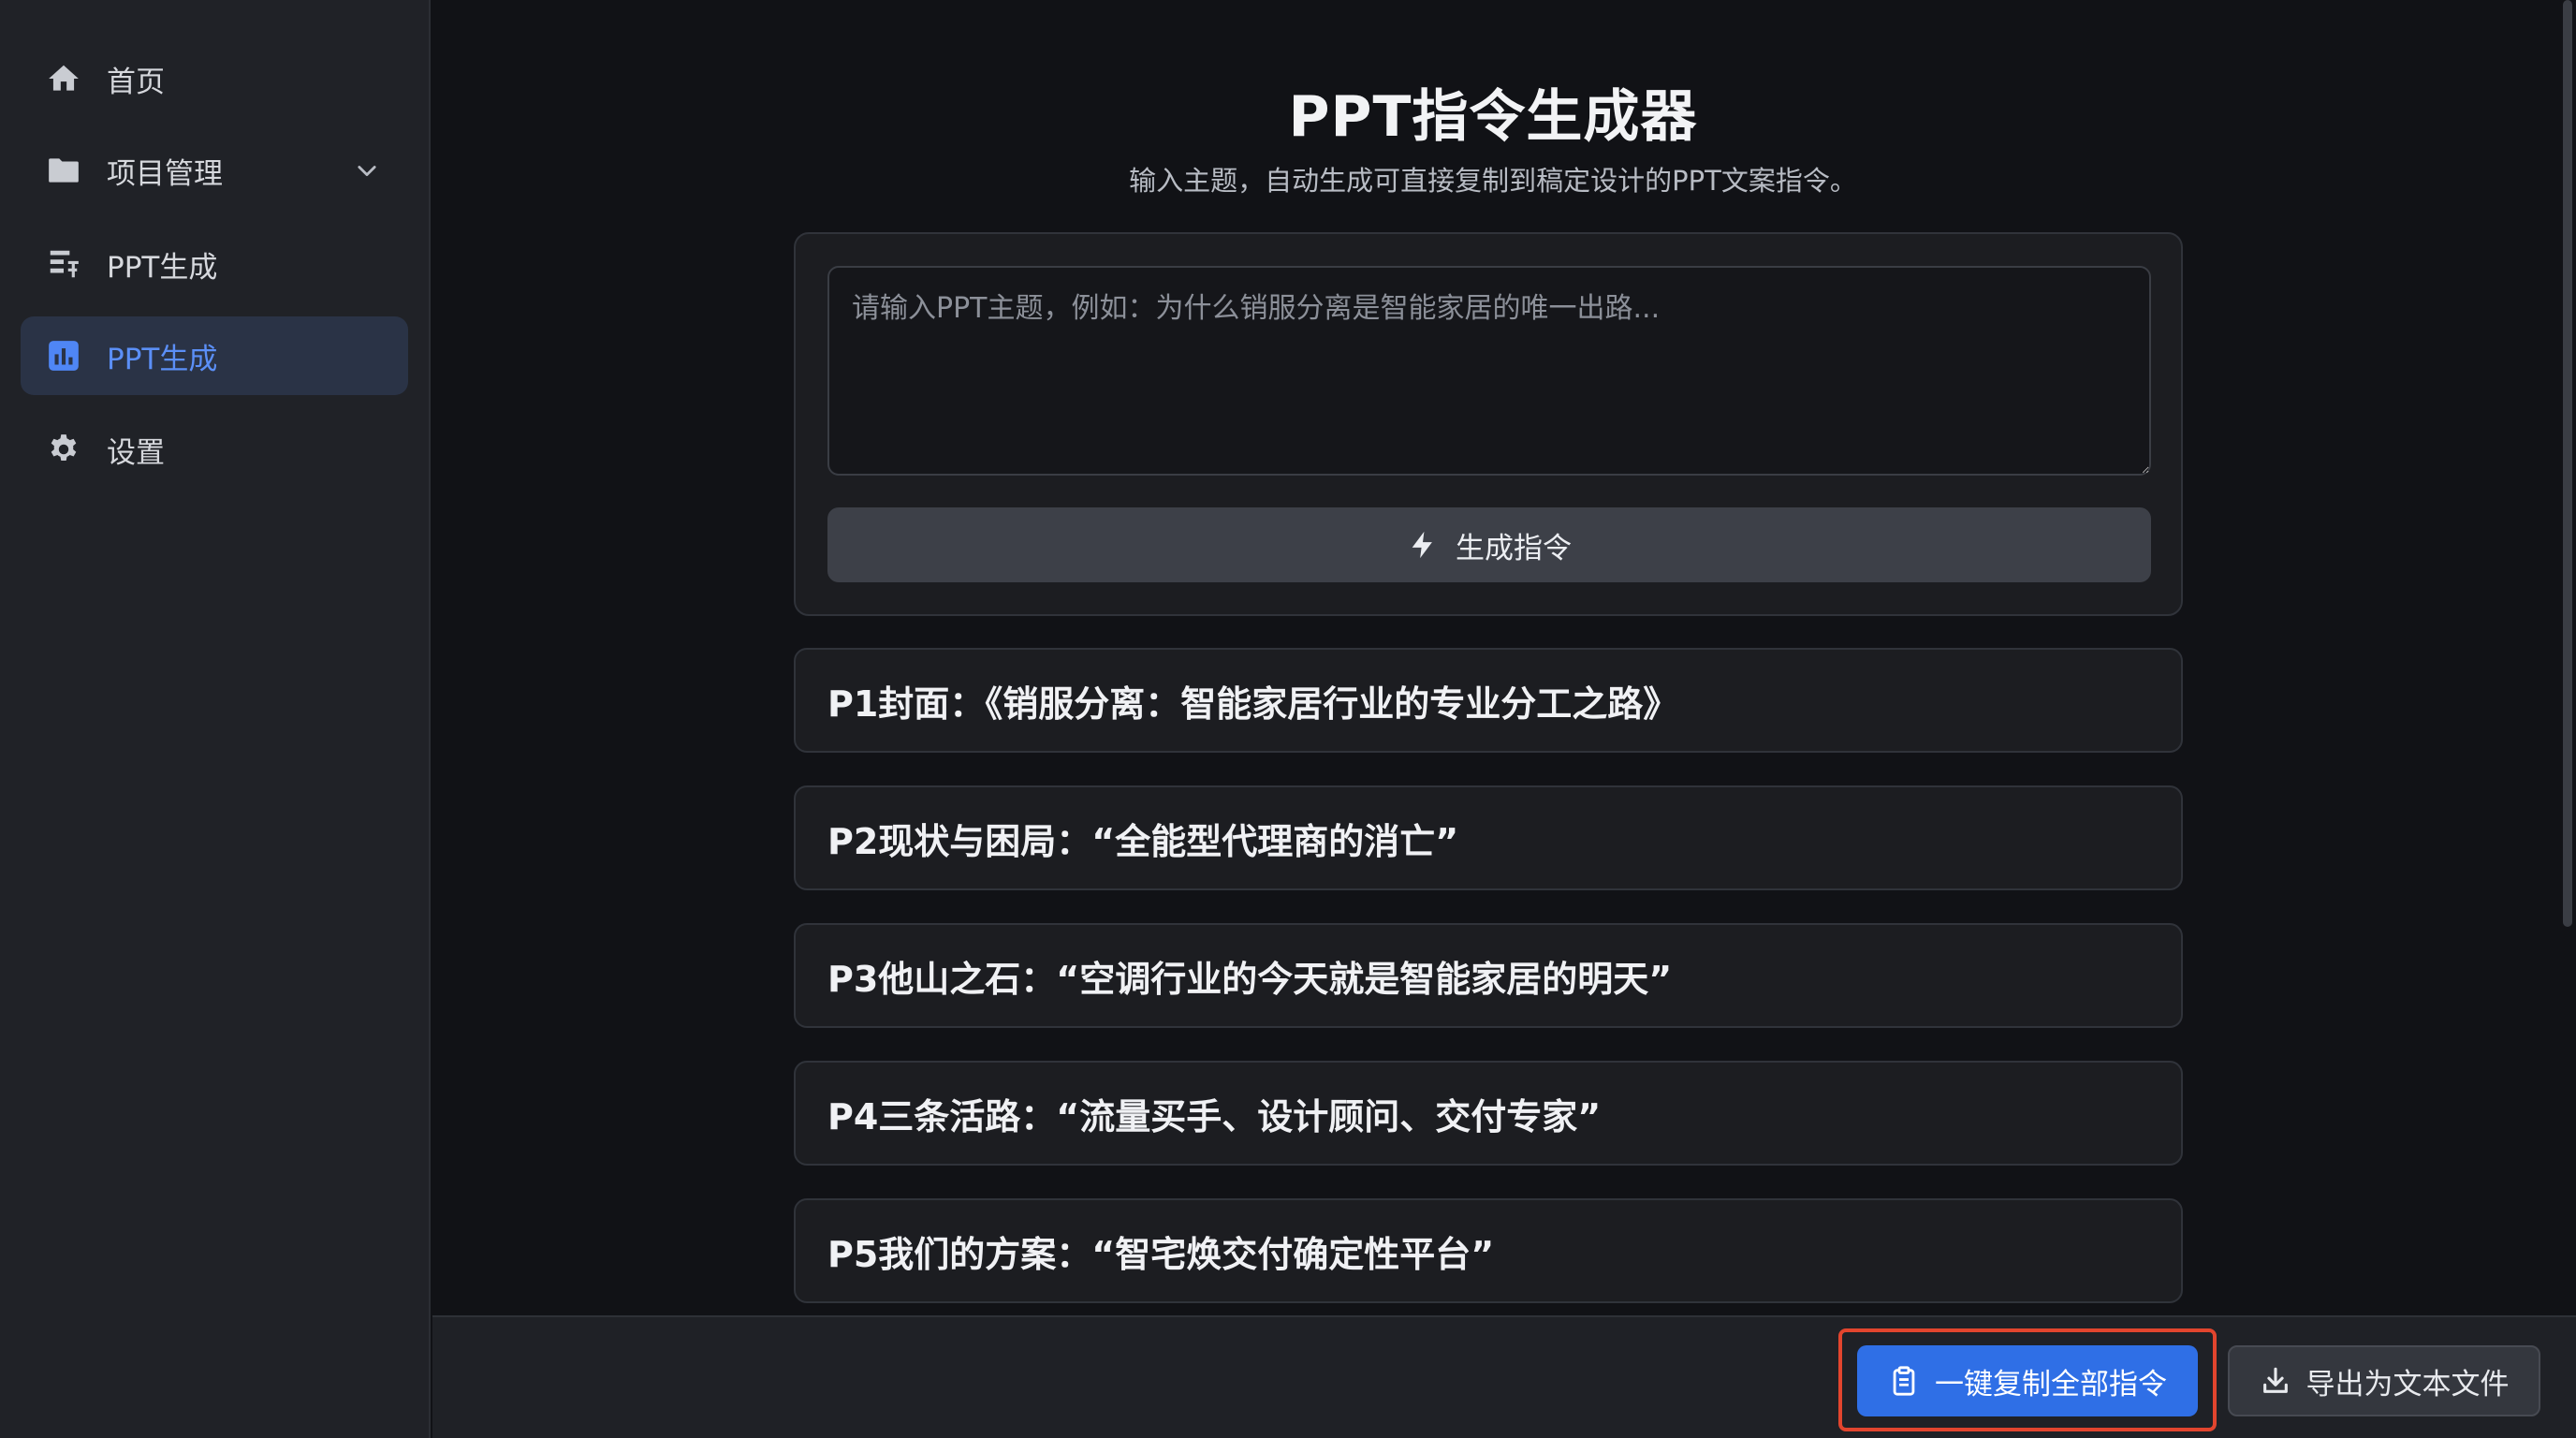 The height and width of the screenshot is (1438, 2576). I want to click on sidebar-item-projects: 项目管理, so click(214, 170).